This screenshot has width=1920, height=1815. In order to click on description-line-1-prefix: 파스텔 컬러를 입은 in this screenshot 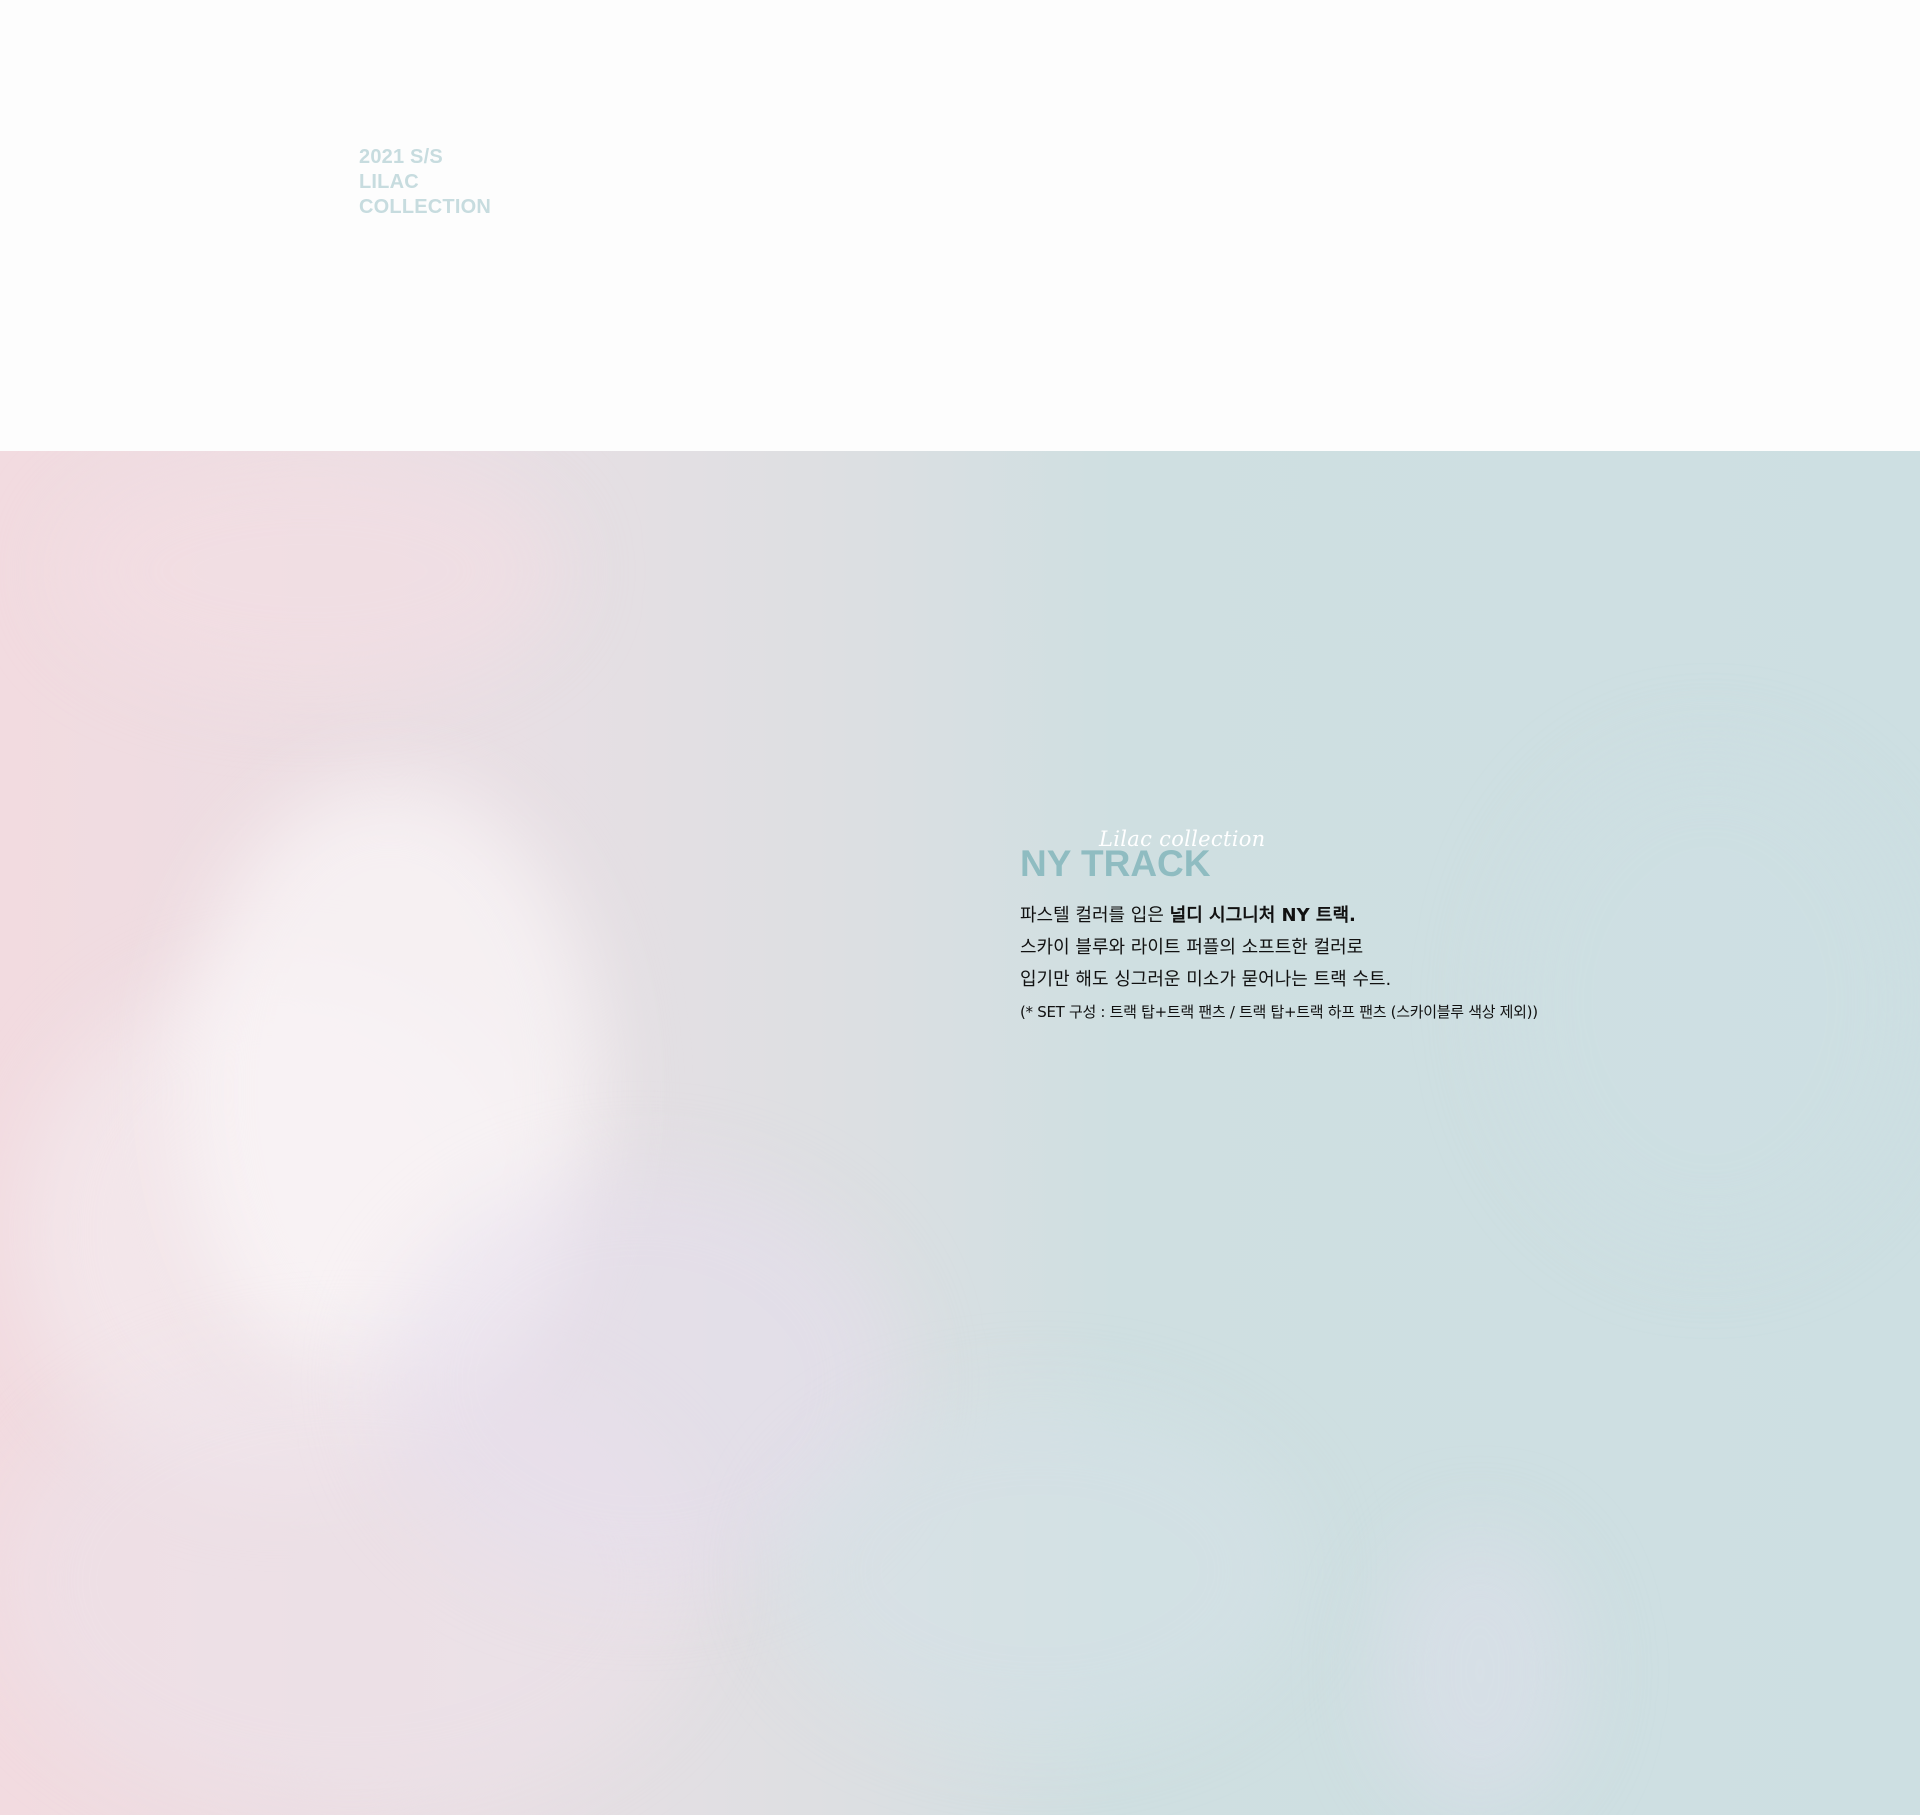, I will do `click(1095, 915)`.